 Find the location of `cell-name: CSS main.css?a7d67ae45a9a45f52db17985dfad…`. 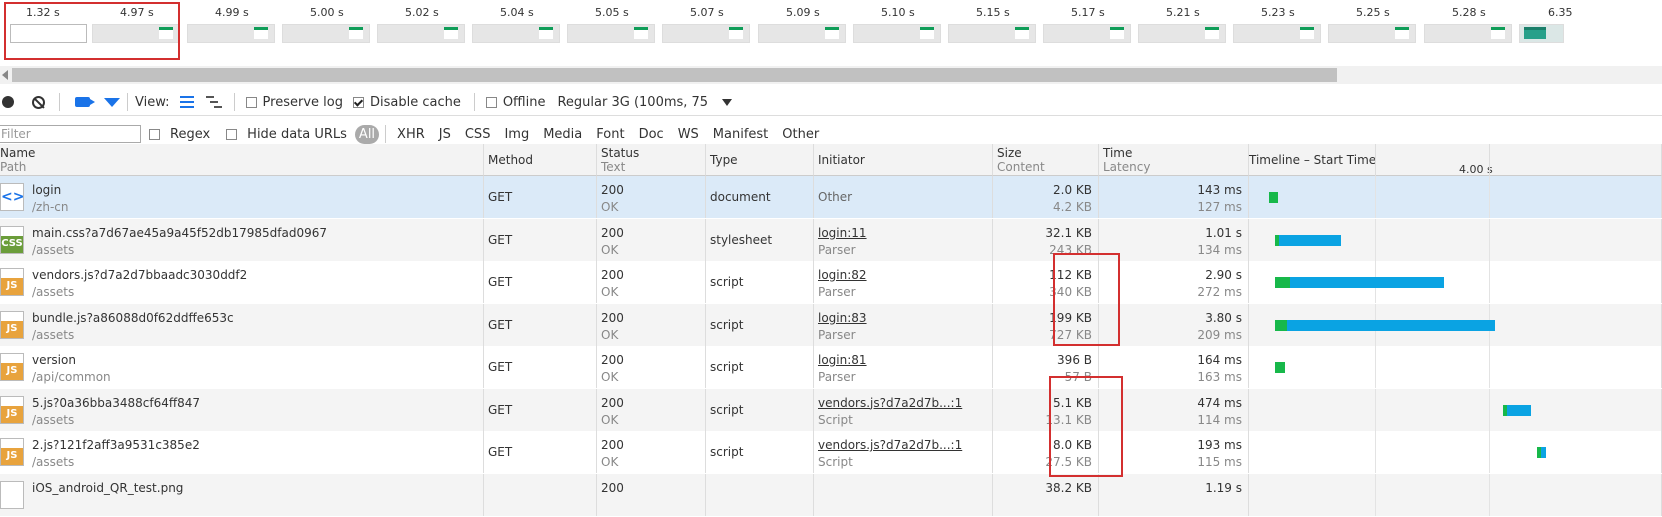

cell-name: CSS main.css?a7d67ae45a9a45f52db17985dfad… is located at coordinates (242, 239).